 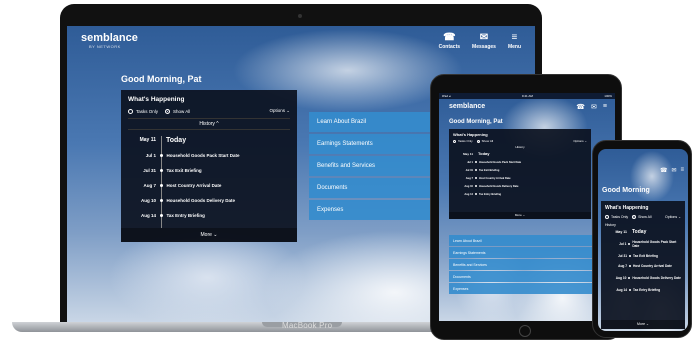 I want to click on today-label: Today, so click(x=484, y=153).